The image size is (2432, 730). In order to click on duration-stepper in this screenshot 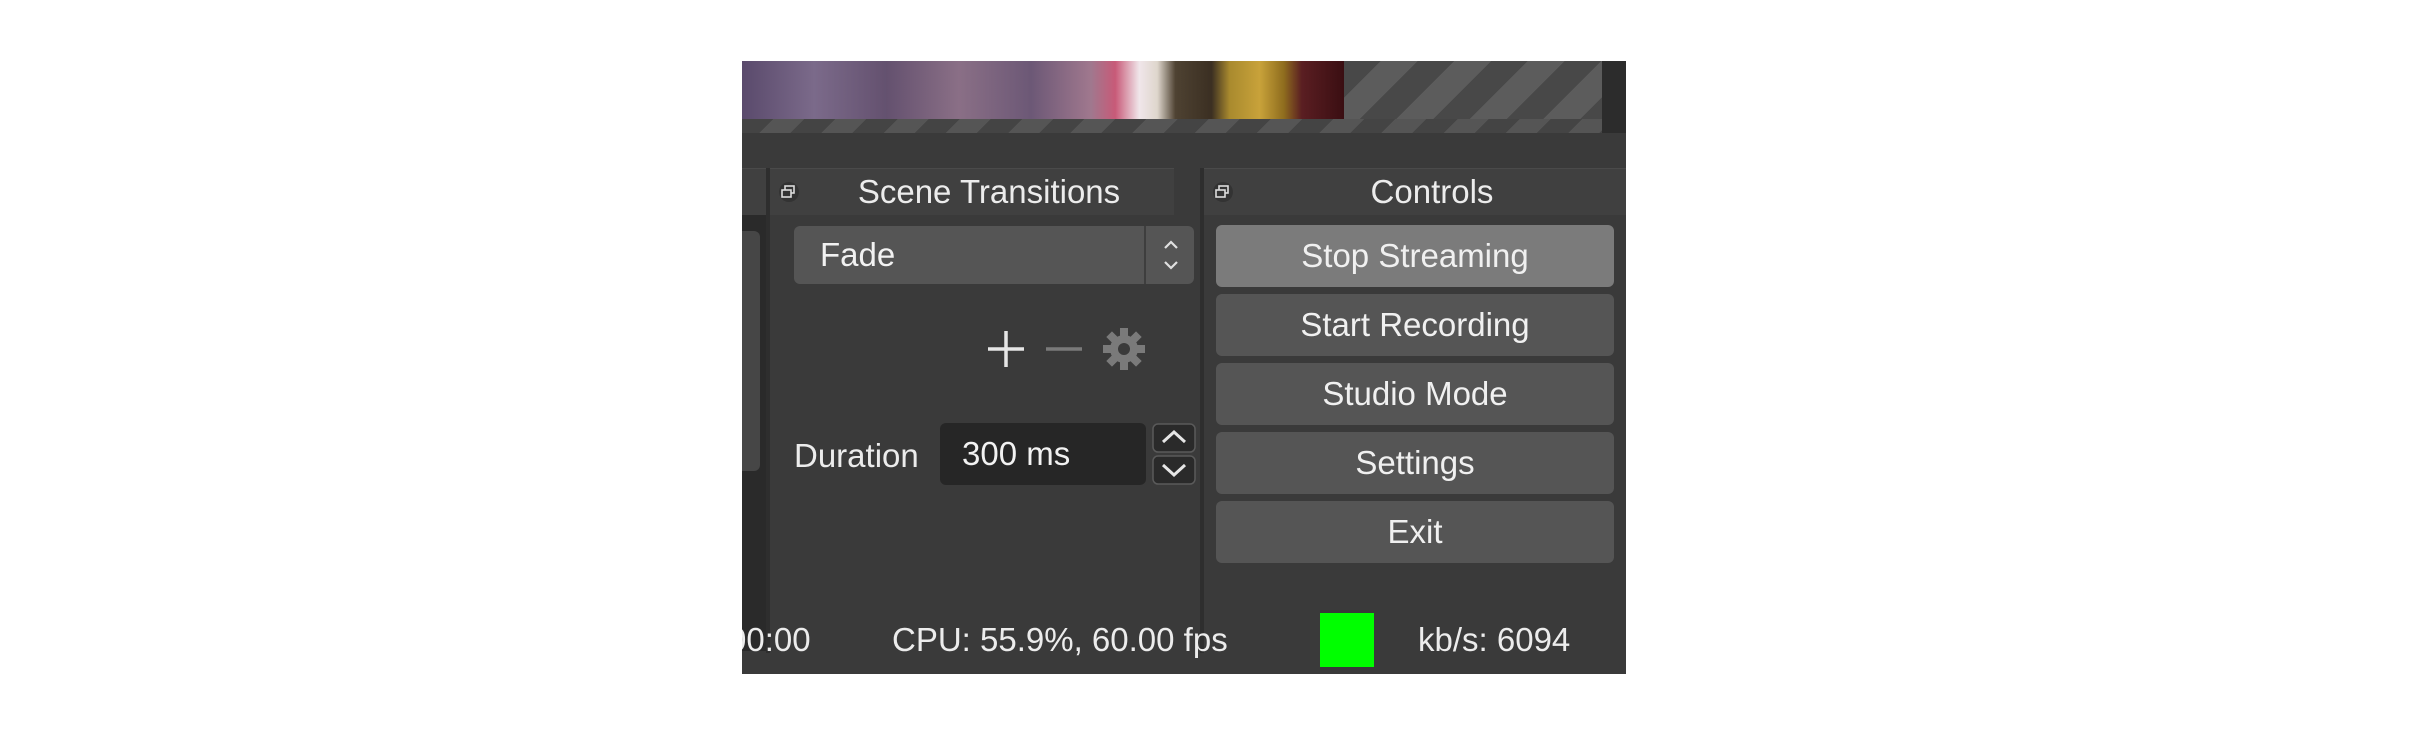, I will do `click(1174, 454)`.